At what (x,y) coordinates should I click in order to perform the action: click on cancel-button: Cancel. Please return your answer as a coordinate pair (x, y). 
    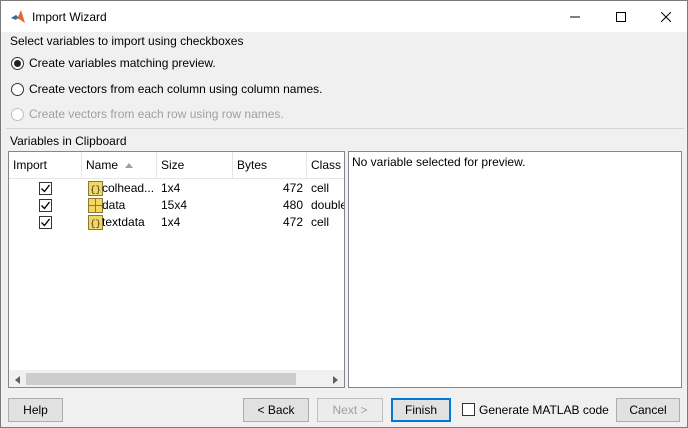
    Looking at the image, I should click on (648, 410).